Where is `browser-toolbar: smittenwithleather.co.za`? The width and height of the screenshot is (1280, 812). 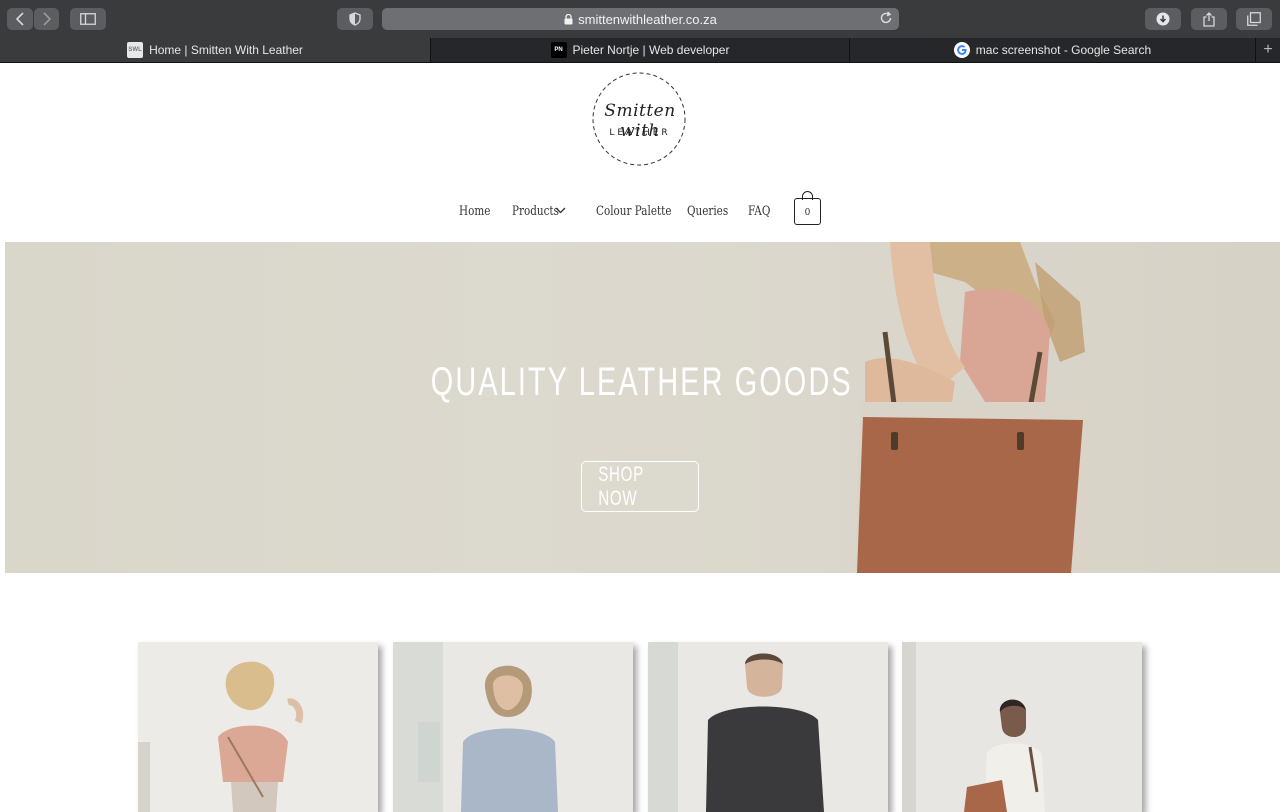 browser-toolbar: smittenwithleather.co.za is located at coordinates (640, 19).